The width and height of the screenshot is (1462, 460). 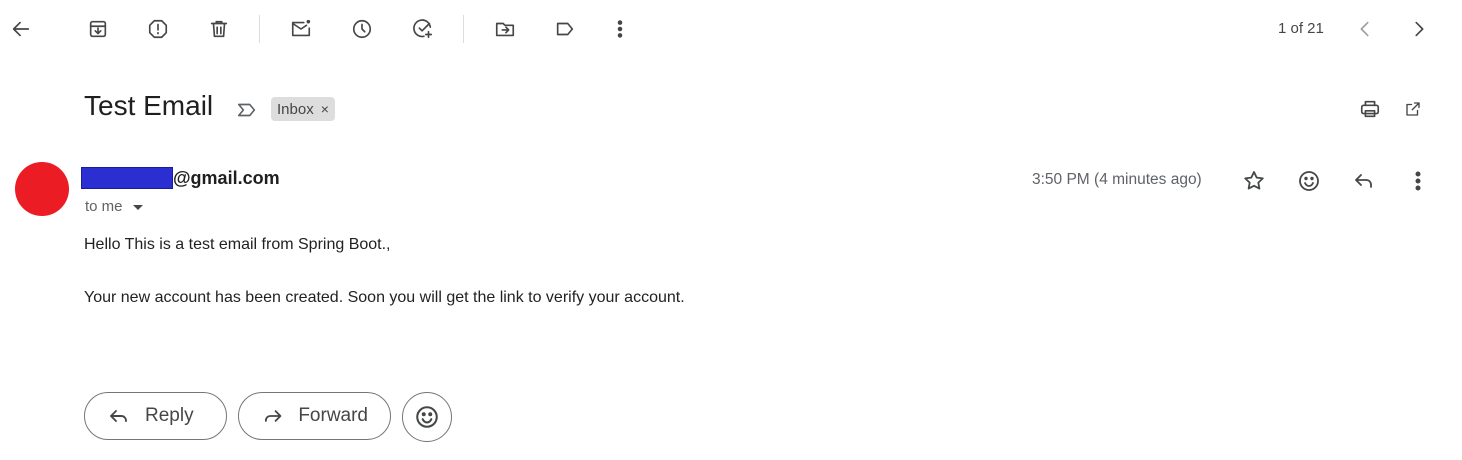 What do you see at coordinates (219, 29) in the screenshot?
I see `delete-icon` at bounding box center [219, 29].